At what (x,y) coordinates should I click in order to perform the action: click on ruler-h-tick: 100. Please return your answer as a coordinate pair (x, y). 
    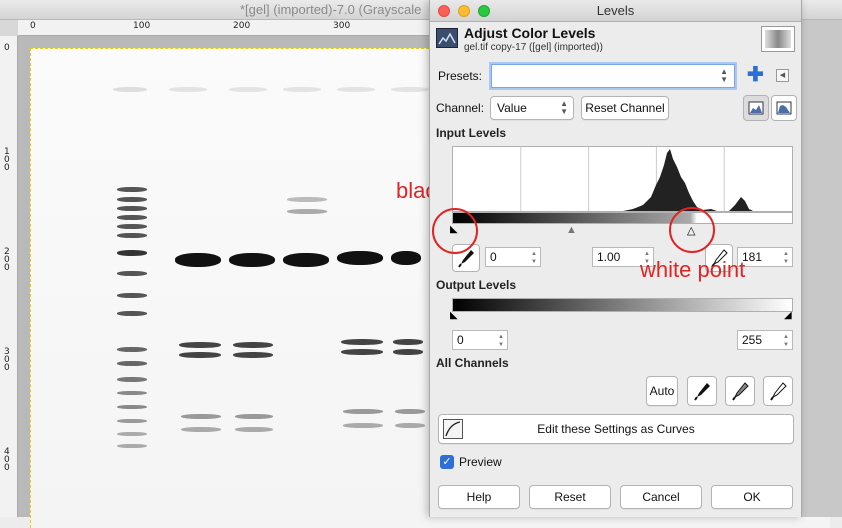
    Looking at the image, I should click on (142, 26).